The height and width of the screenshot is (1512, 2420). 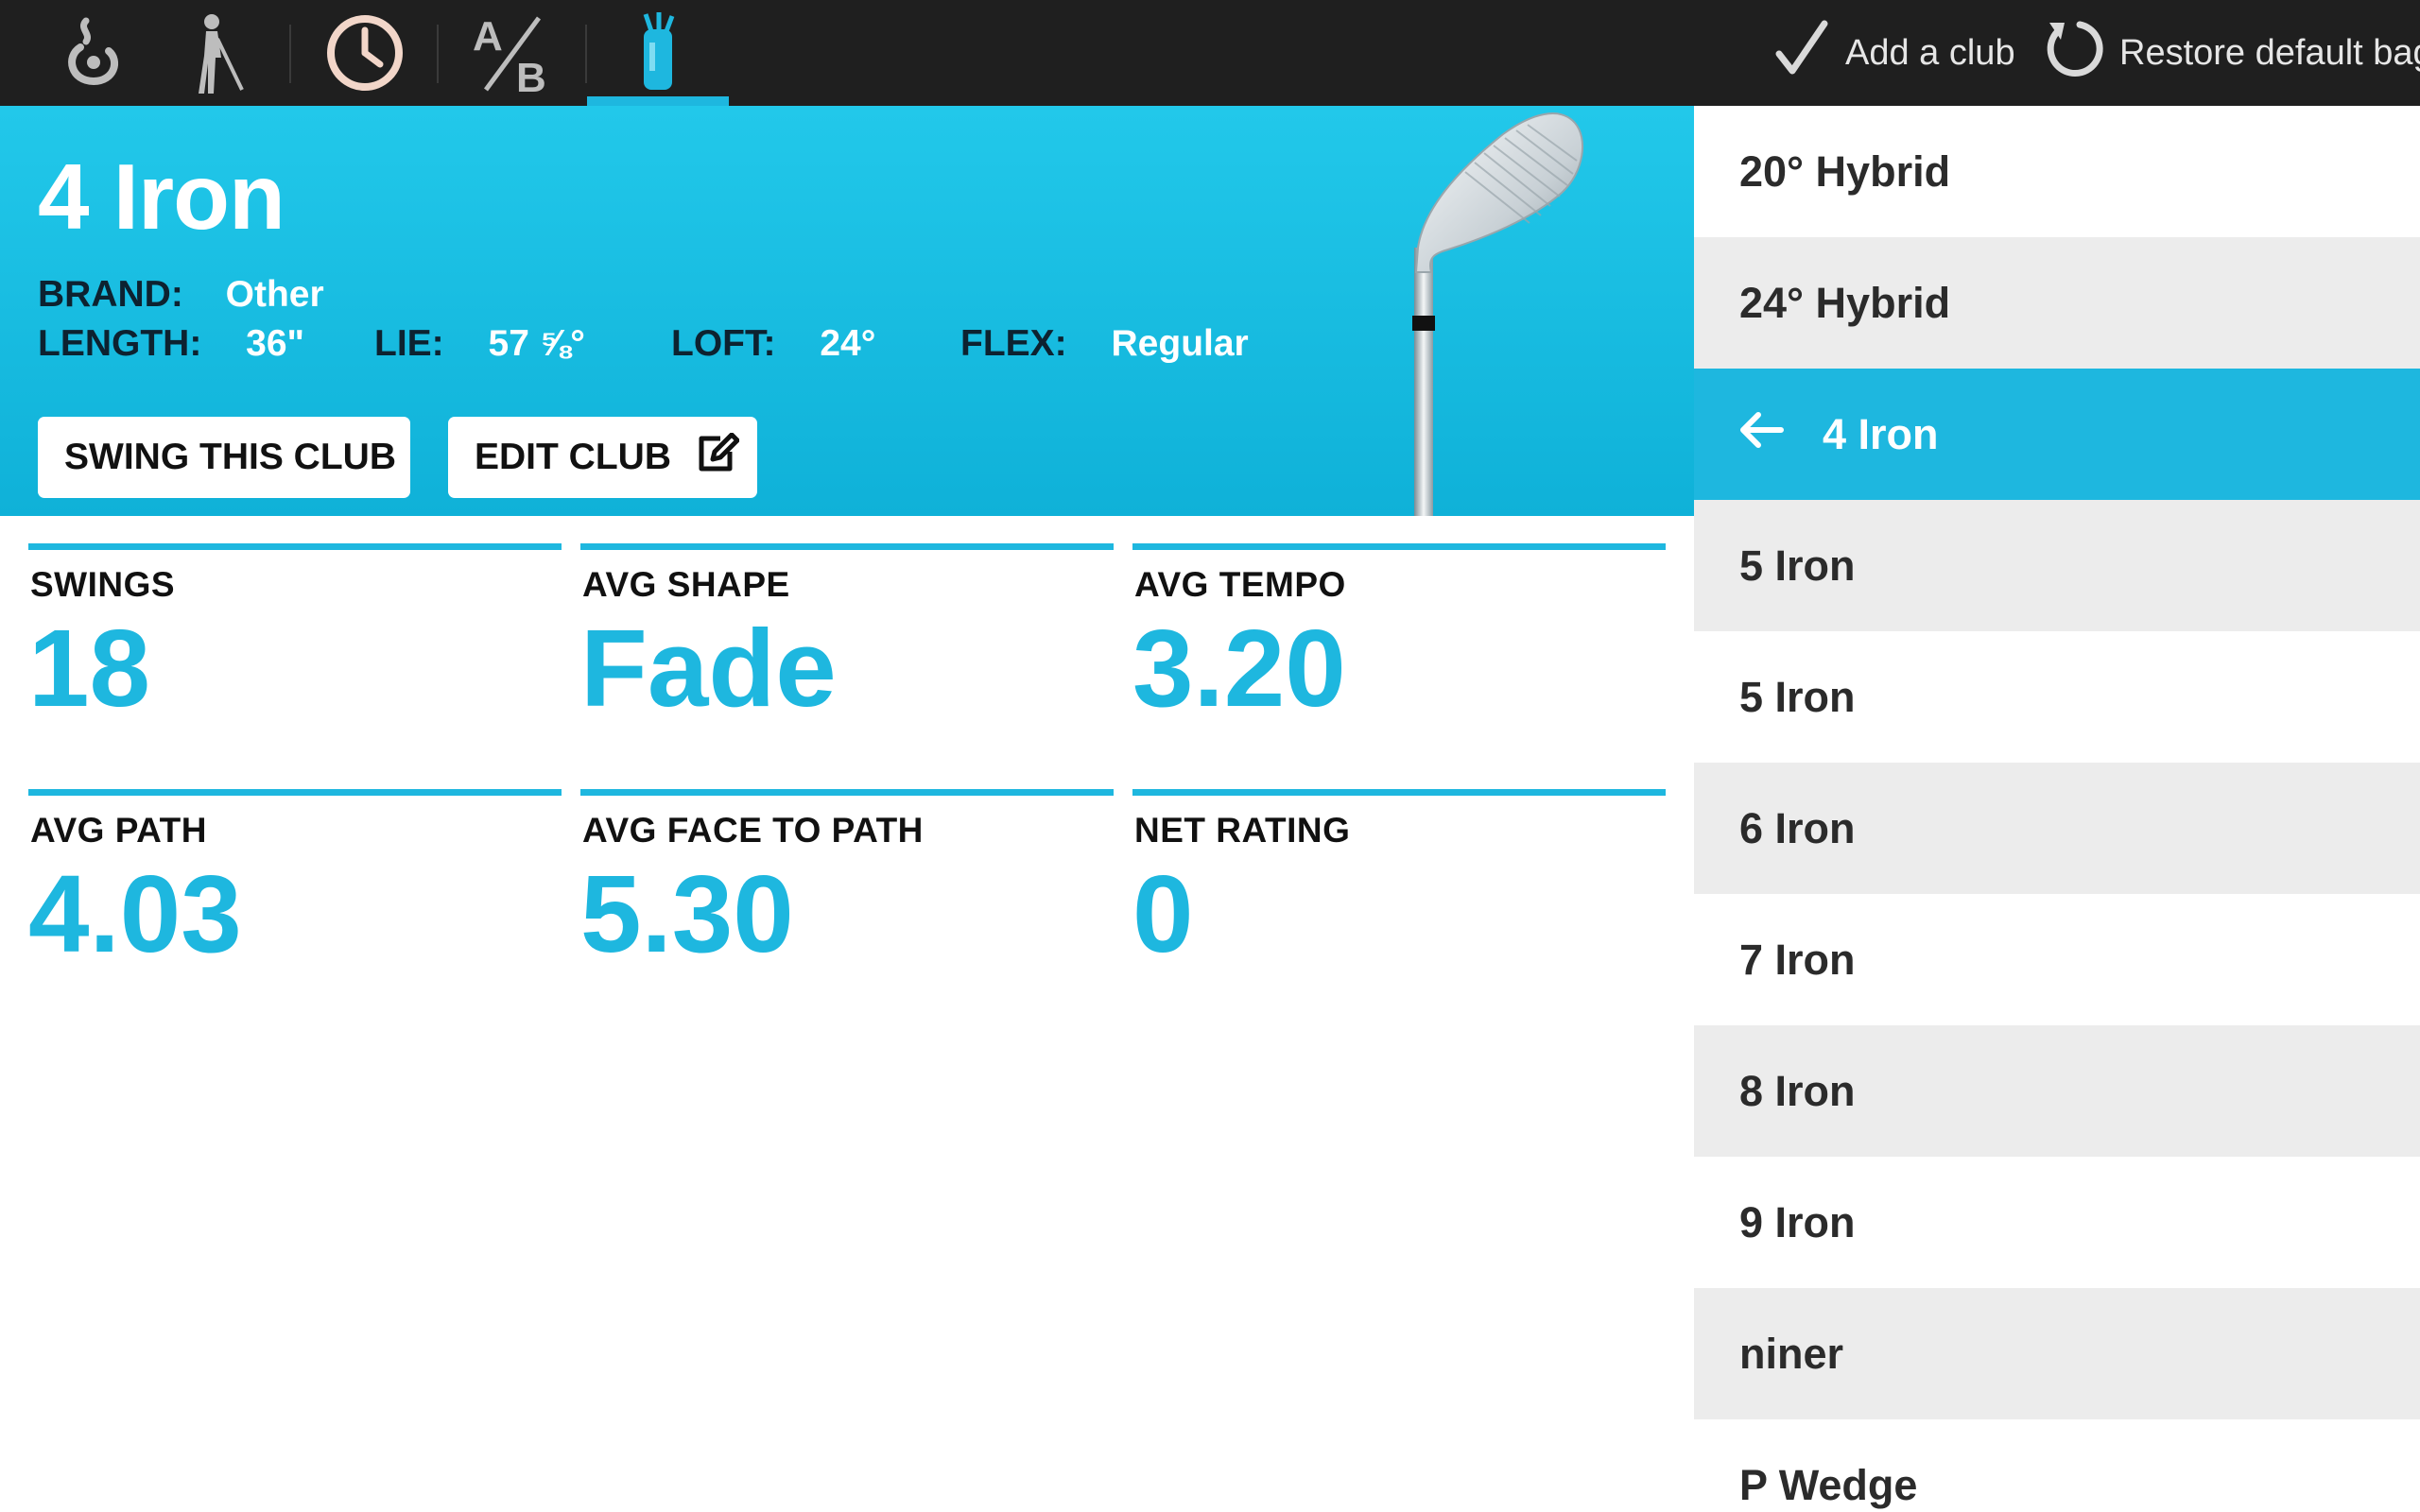 What do you see at coordinates (479, 344) in the screenshot?
I see `club-lie: LIE: 57 ⅝°` at bounding box center [479, 344].